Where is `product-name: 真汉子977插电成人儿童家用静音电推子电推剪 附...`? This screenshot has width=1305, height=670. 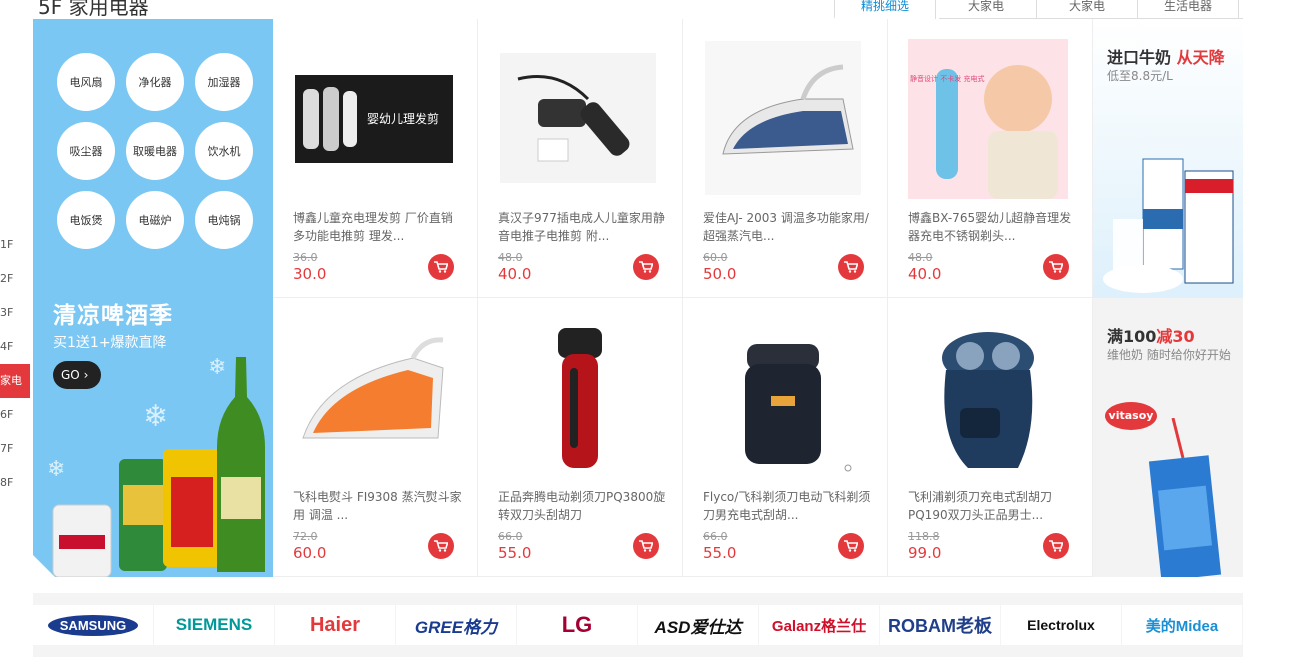 product-name: 真汉子977插电成人儿童家用静音电推子电推剪 附... is located at coordinates (583, 227).